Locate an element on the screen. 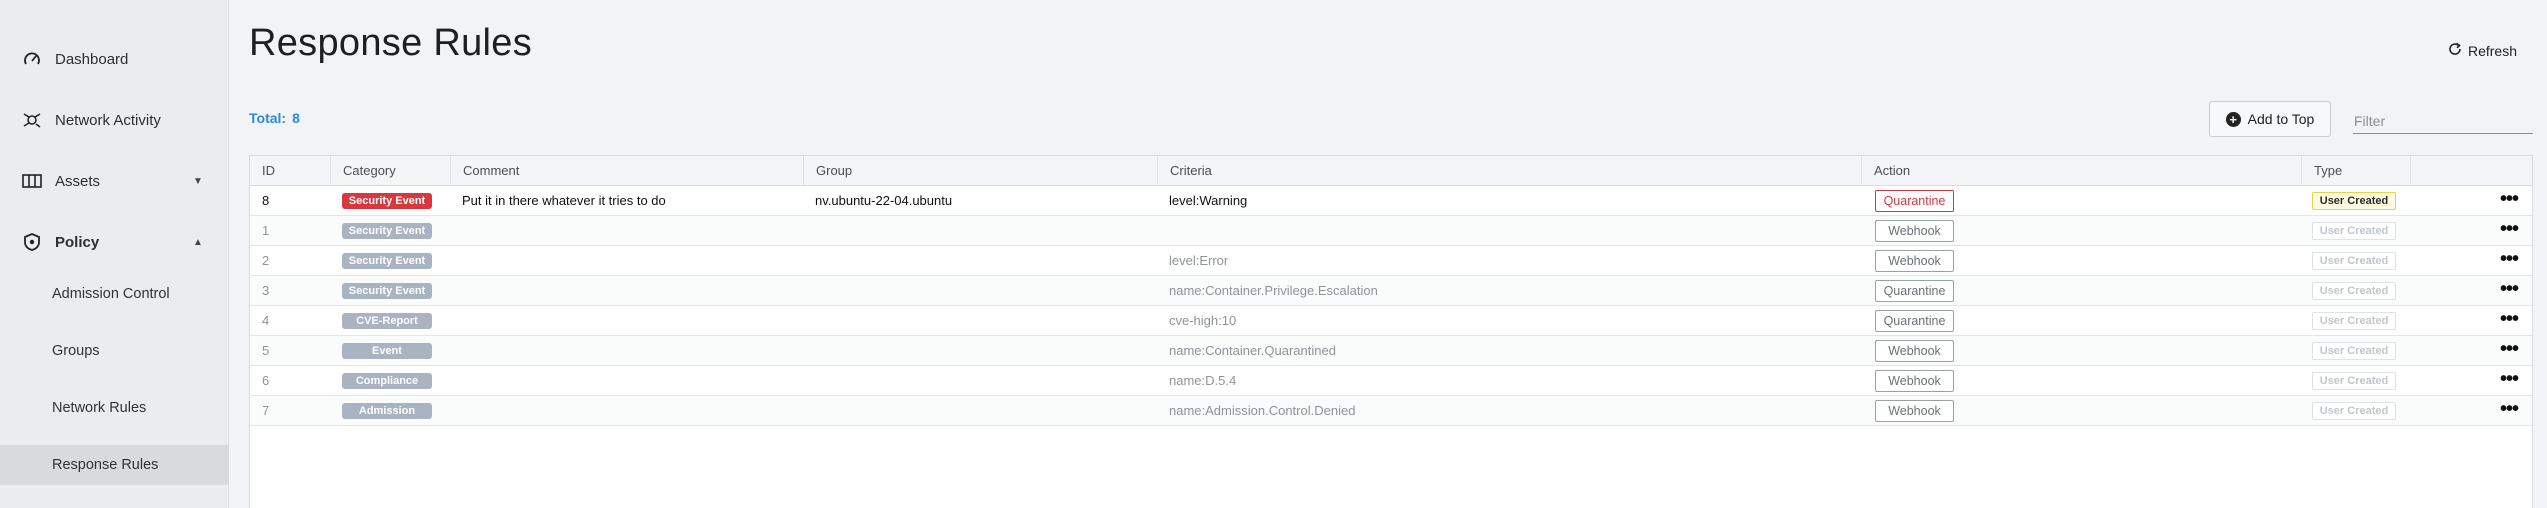  add-to-top-label: Add to Top is located at coordinates (2281, 119).